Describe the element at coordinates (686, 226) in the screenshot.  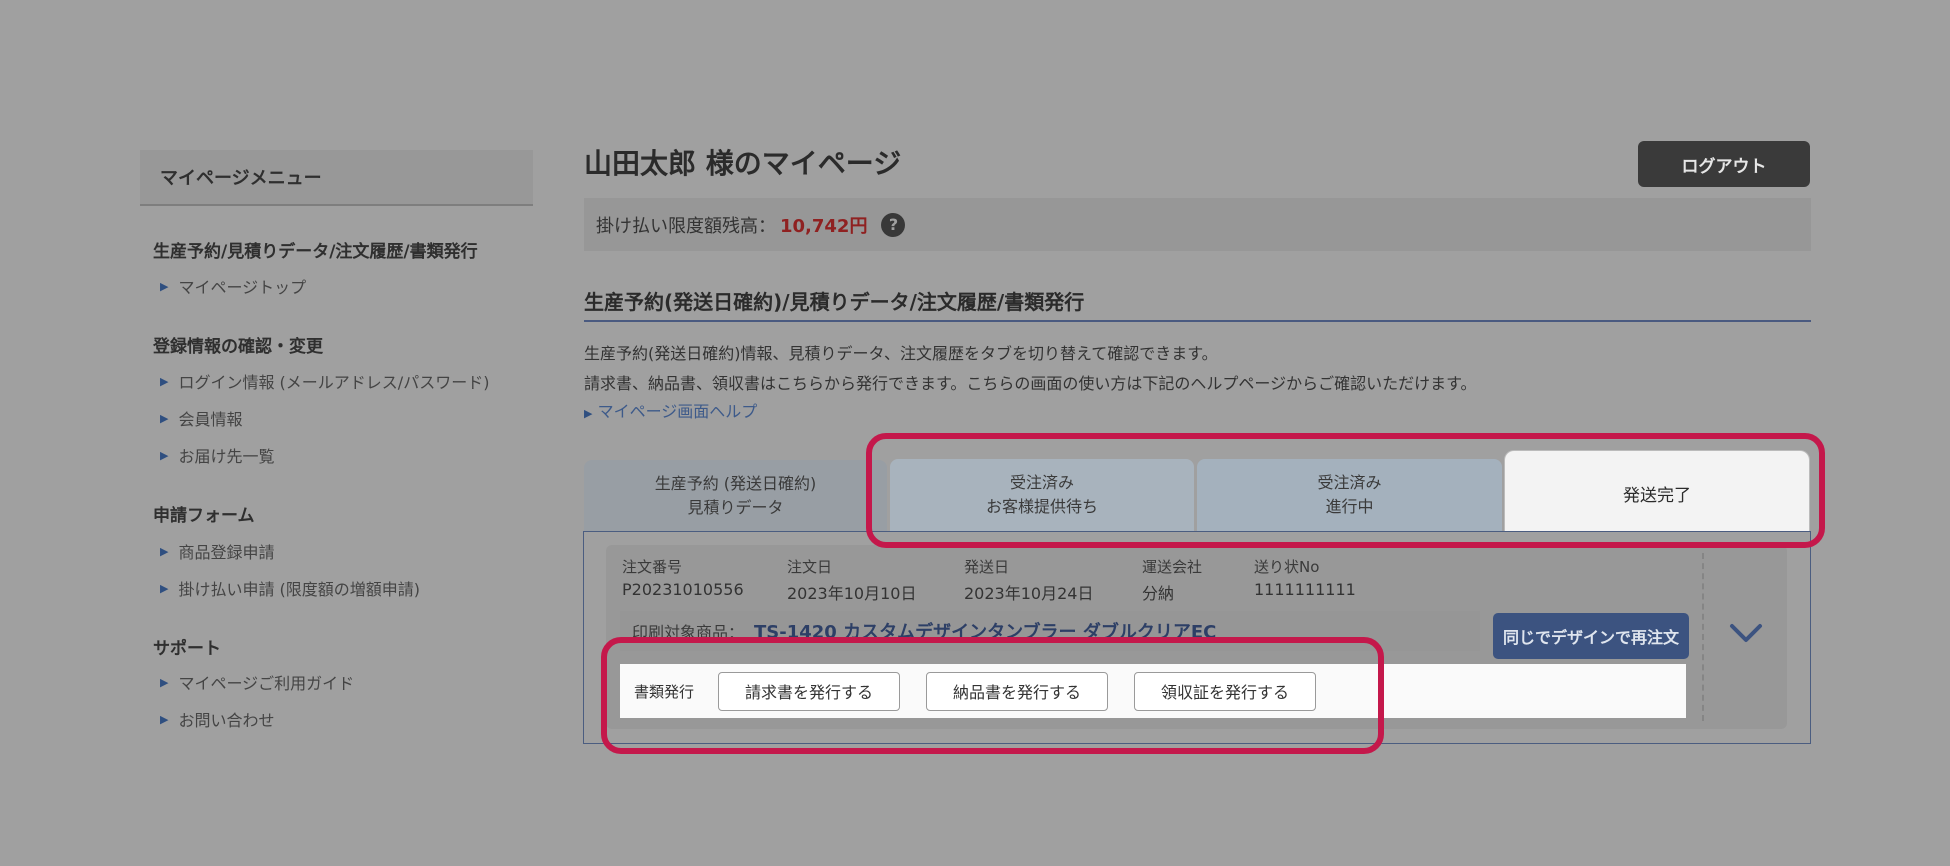
I see `credit-label: 掛け払い限度額残高：` at that location.